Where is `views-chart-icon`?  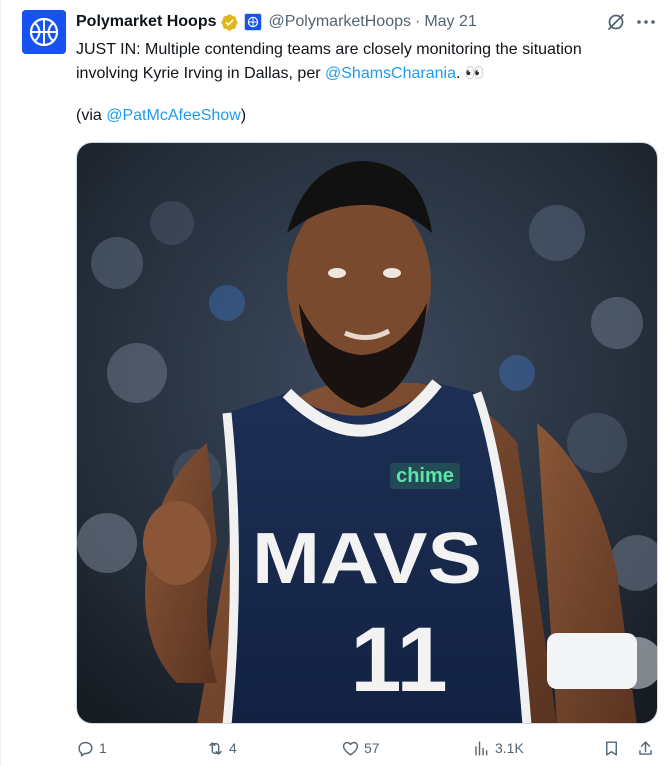
views-chart-icon is located at coordinates (481, 748).